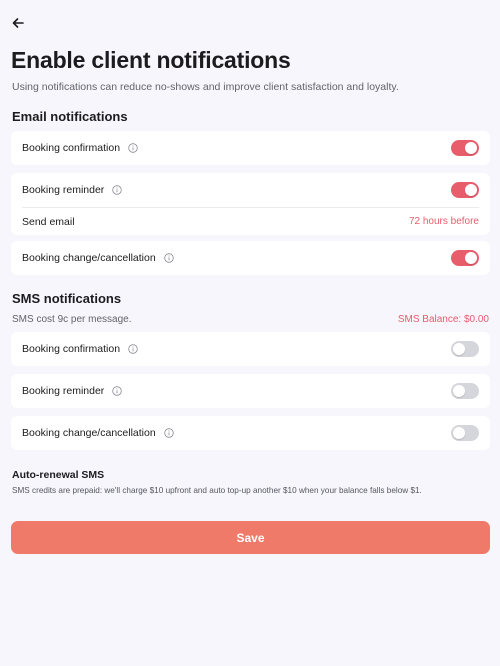 This screenshot has width=500, height=666. I want to click on sms-reminder-row: Booking reminder, so click(250, 391).